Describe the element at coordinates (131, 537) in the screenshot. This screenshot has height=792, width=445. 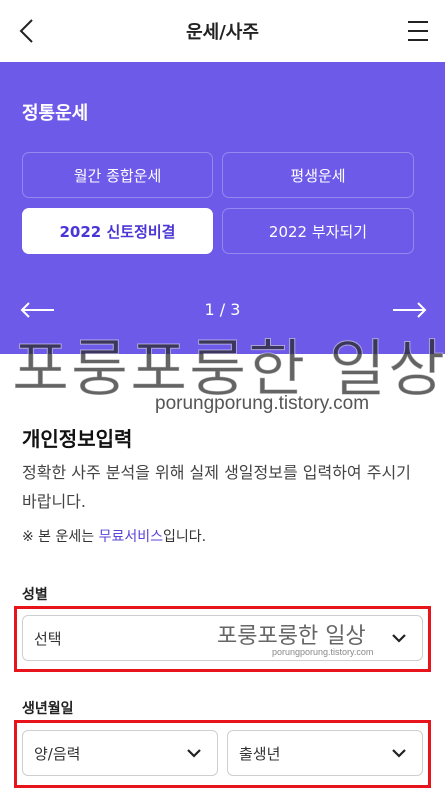
I see `free-service-link: 무료서비스` at that location.